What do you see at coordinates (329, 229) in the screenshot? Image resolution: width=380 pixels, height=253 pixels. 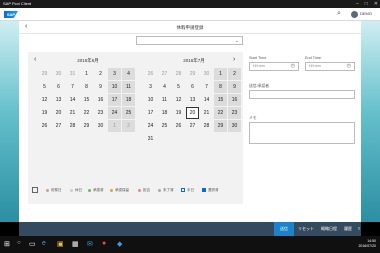 I see `overview-button: 概略日程` at bounding box center [329, 229].